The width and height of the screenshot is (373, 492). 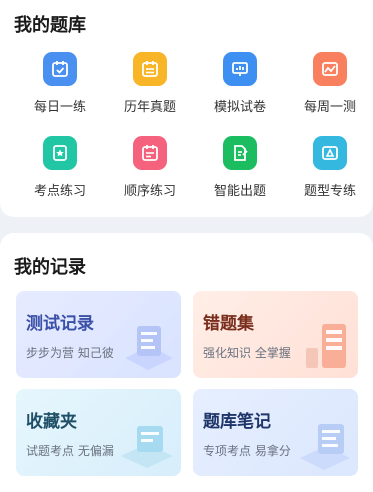 What do you see at coordinates (59, 107) in the screenshot?
I see `tool-label: 每日一练` at bounding box center [59, 107].